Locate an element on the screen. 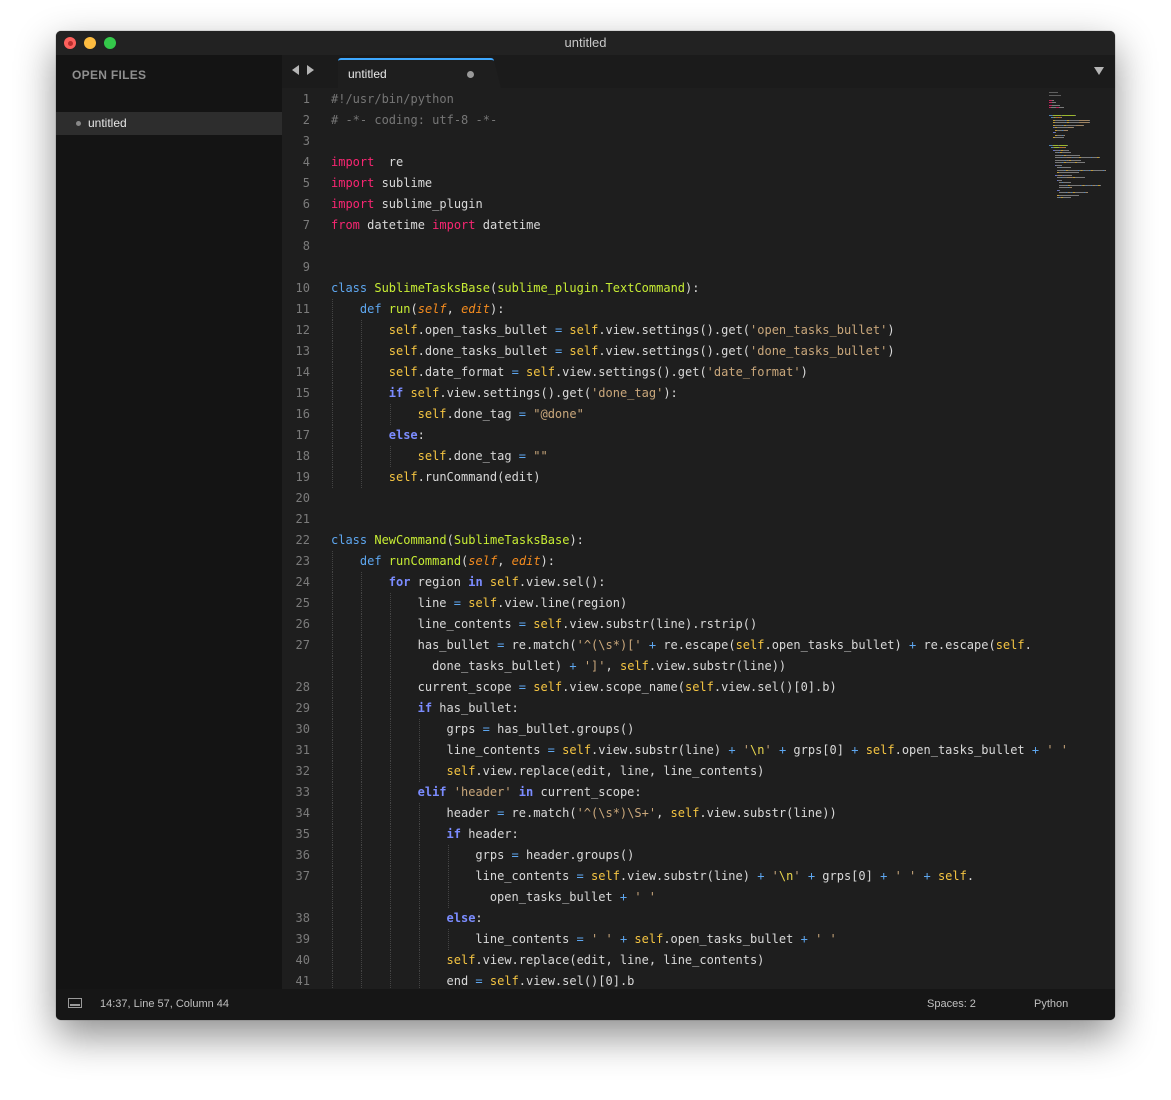 This screenshot has width=1171, height=1100. line-number: 33 is located at coordinates (296, 792).